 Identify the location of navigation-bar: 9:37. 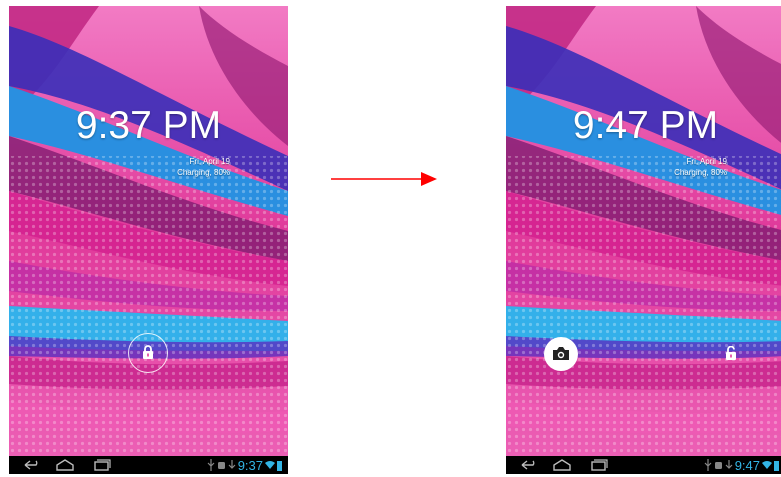
(148, 465).